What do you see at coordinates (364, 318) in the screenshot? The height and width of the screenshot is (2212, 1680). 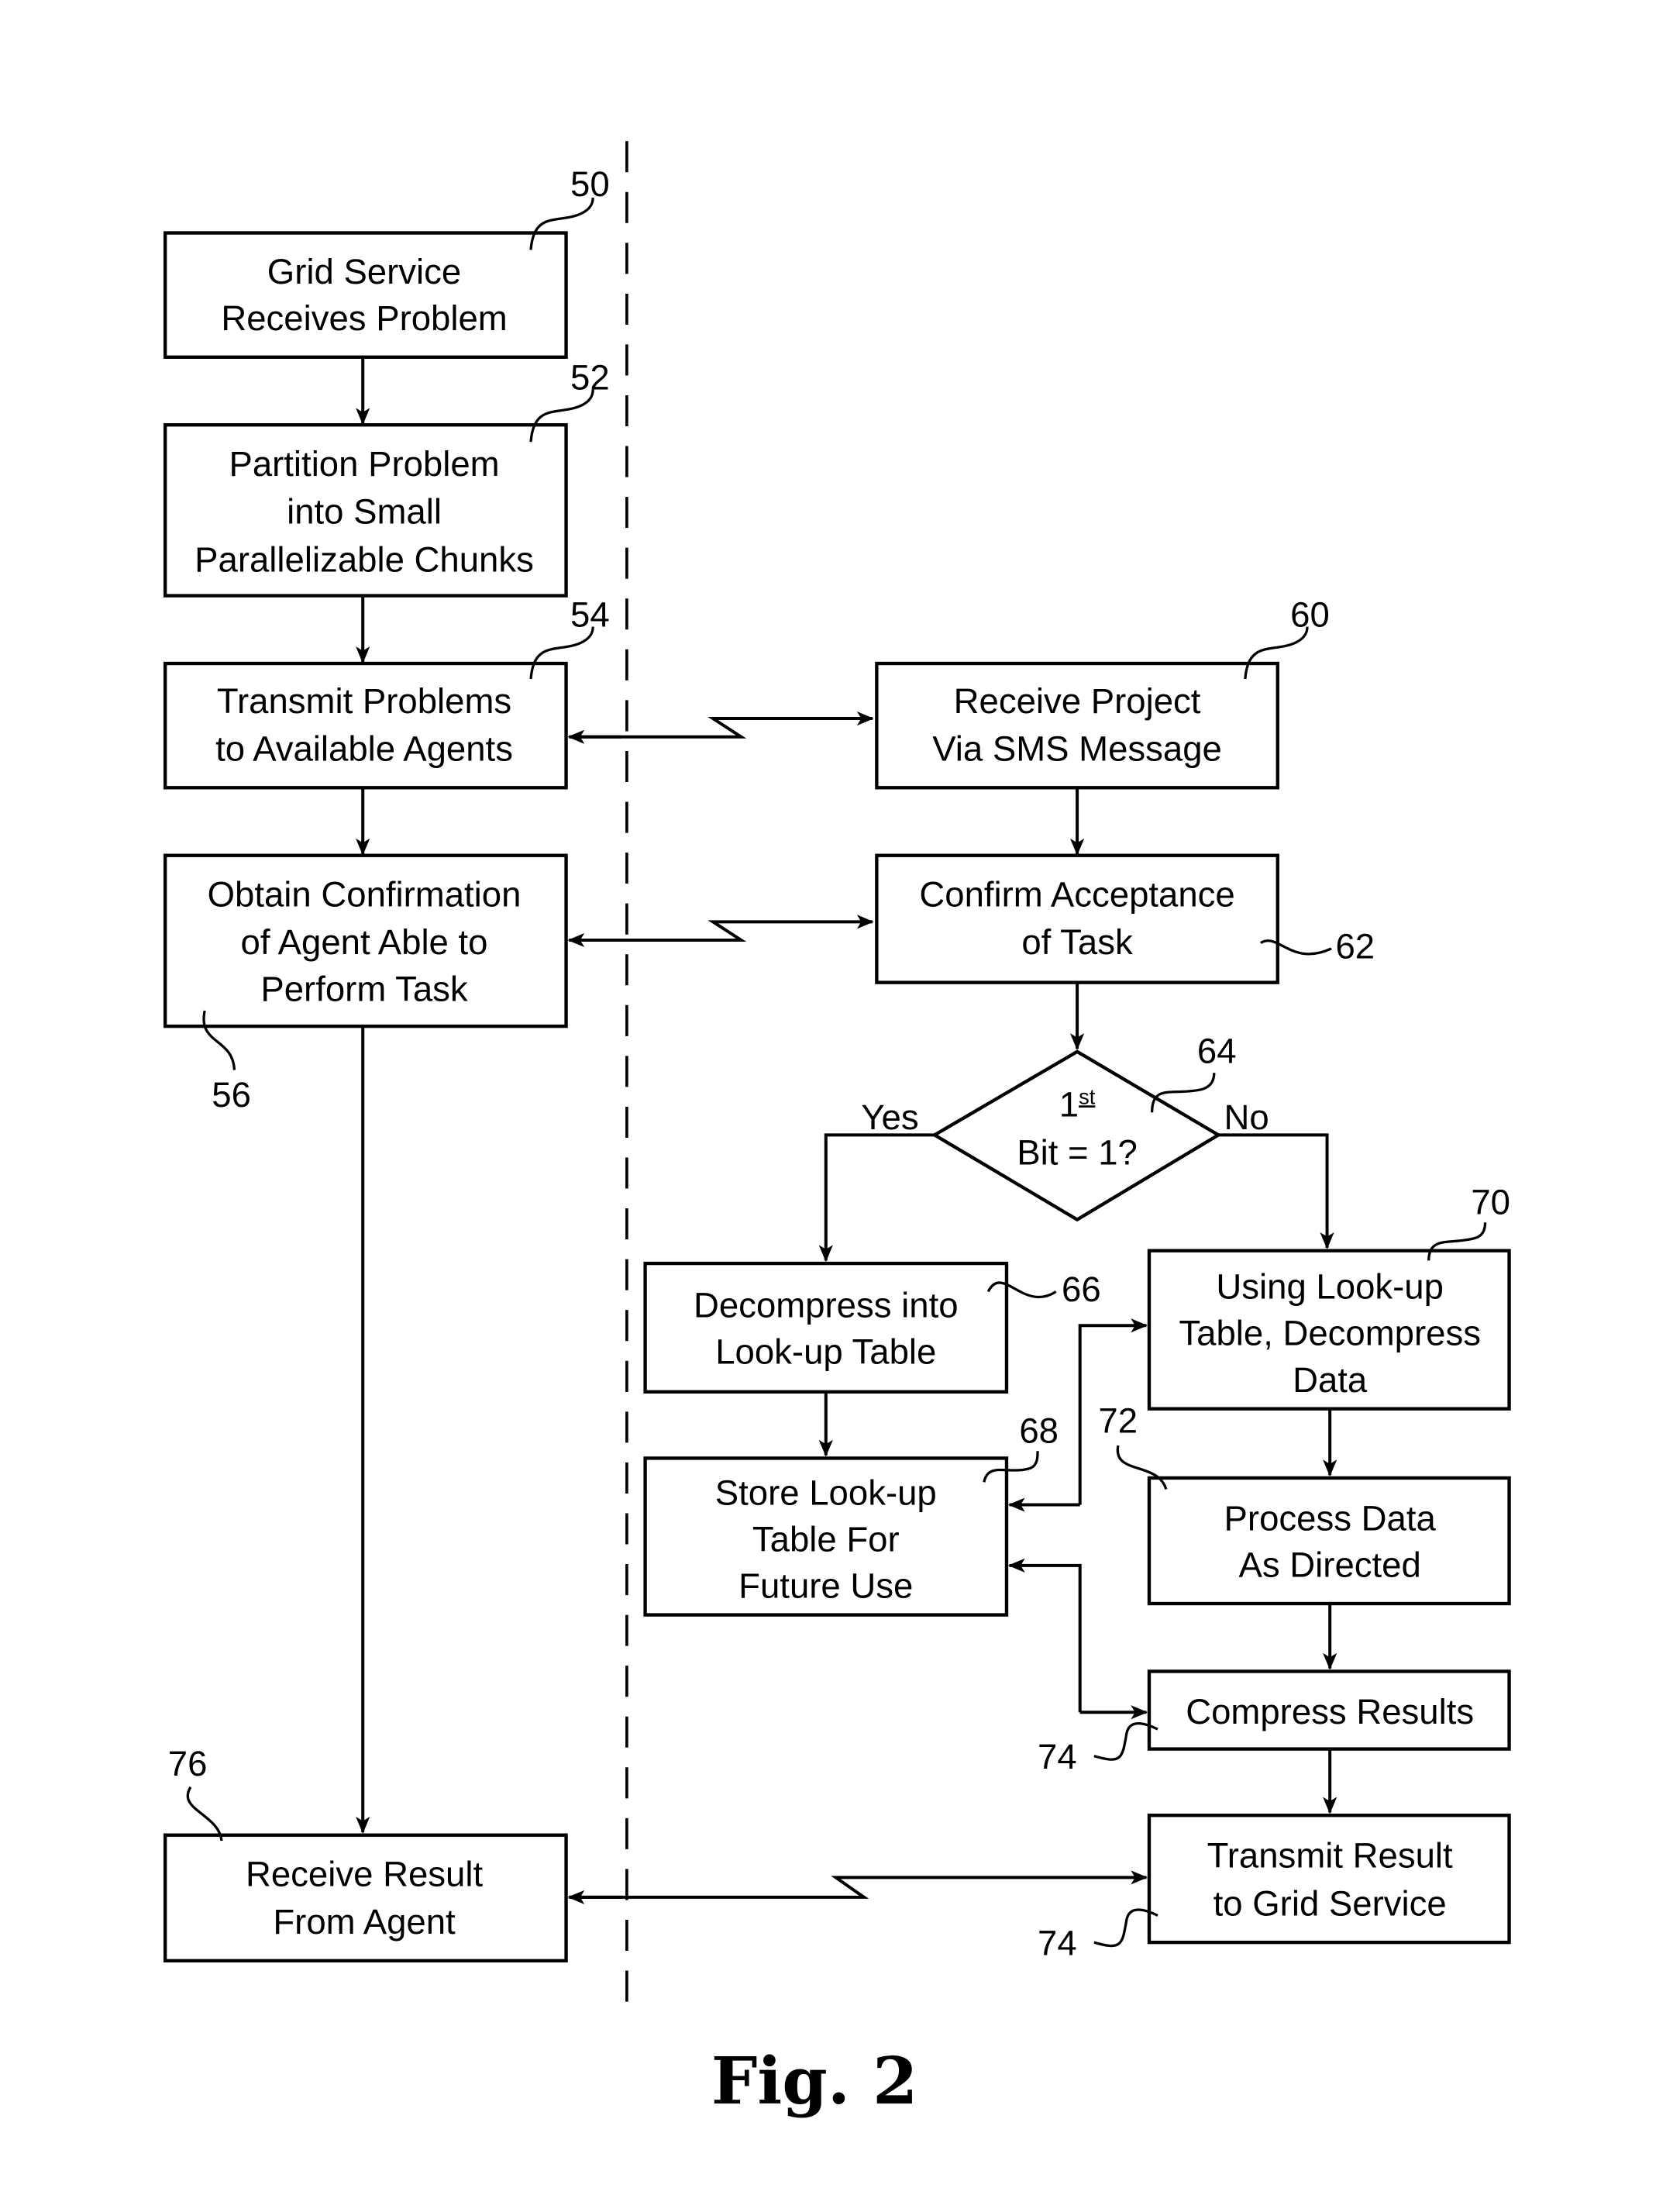 I see `step-50-line-2: Receives Problem` at bounding box center [364, 318].